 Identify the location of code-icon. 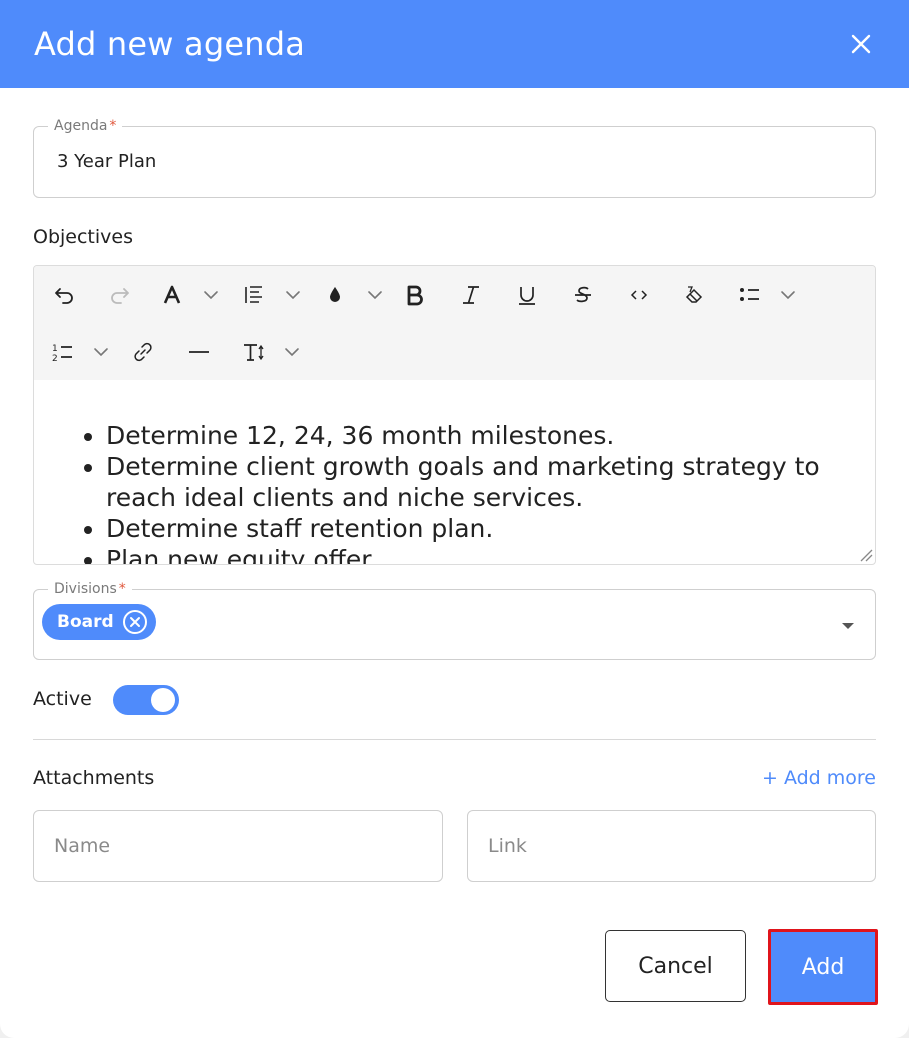
(639, 295).